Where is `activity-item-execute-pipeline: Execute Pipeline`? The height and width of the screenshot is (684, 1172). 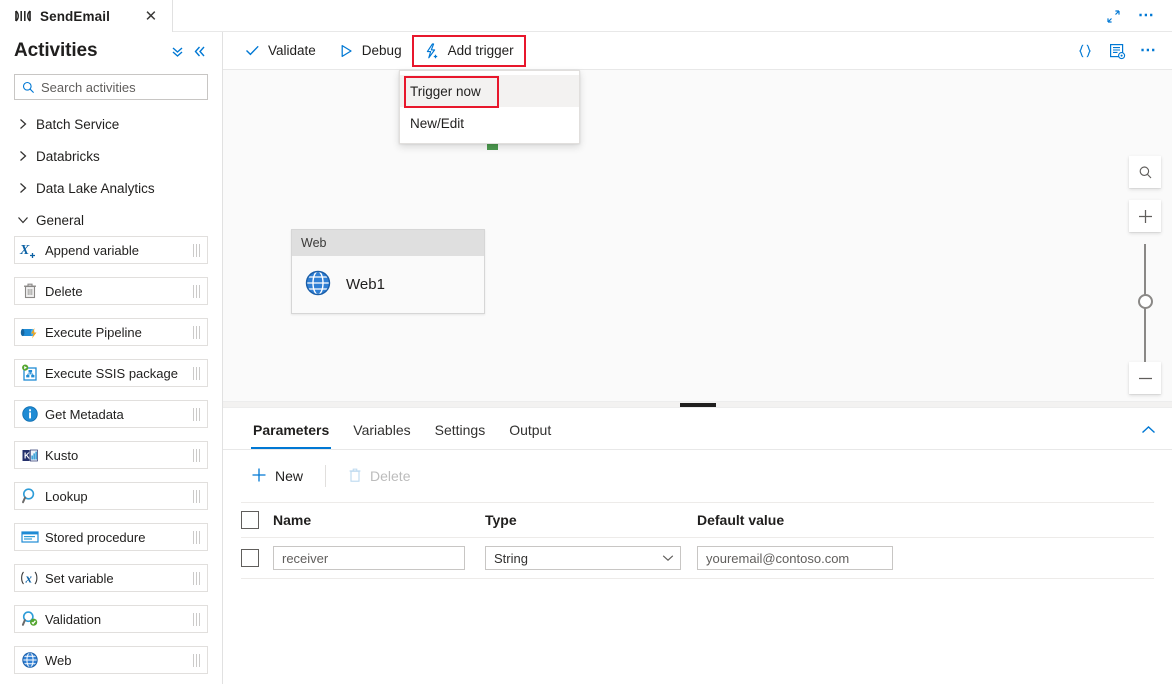
activity-item-execute-pipeline: Execute Pipeline is located at coordinates (111, 332).